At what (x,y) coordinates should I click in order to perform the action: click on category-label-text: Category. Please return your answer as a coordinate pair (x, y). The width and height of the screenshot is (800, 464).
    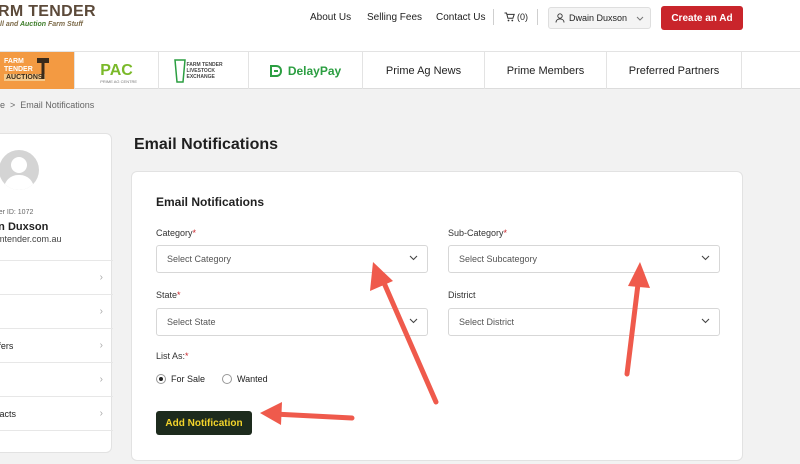
    Looking at the image, I should click on (174, 233).